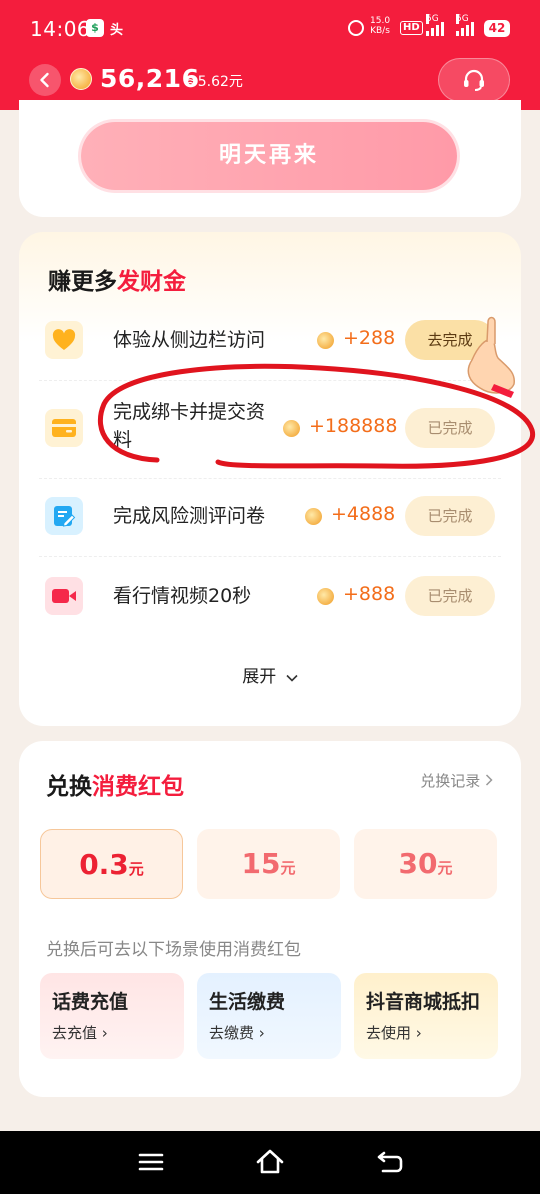  Describe the element at coordinates (380, 31) in the screenshot. I see `net-speed-unit: KB/s` at that location.